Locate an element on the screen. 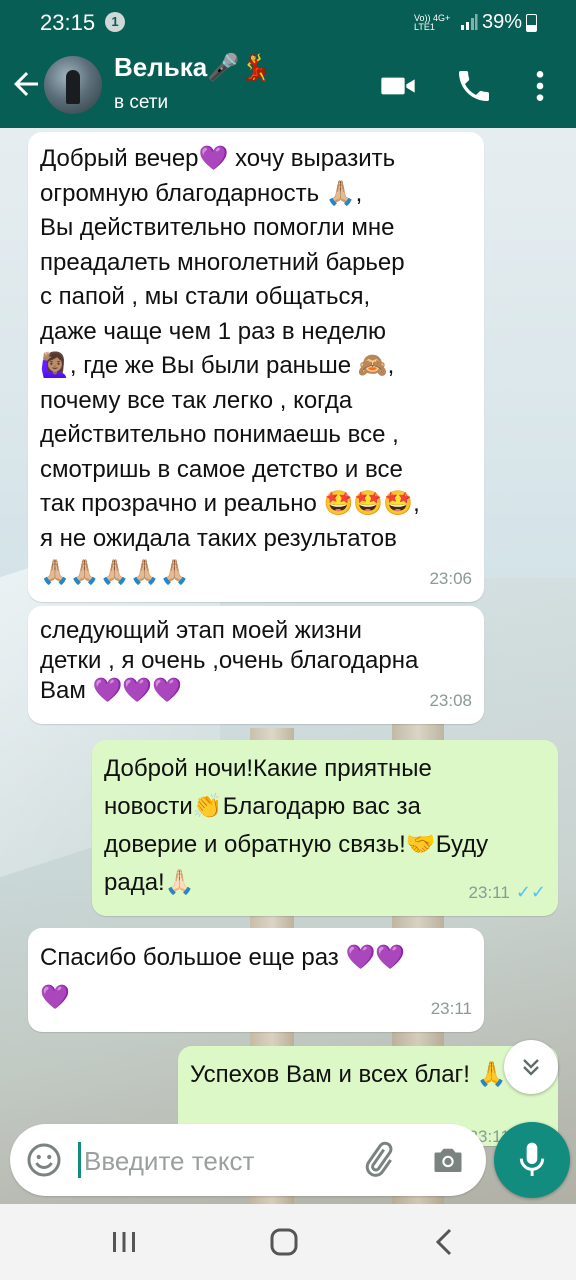  signal-icon is located at coordinates (469, 22).